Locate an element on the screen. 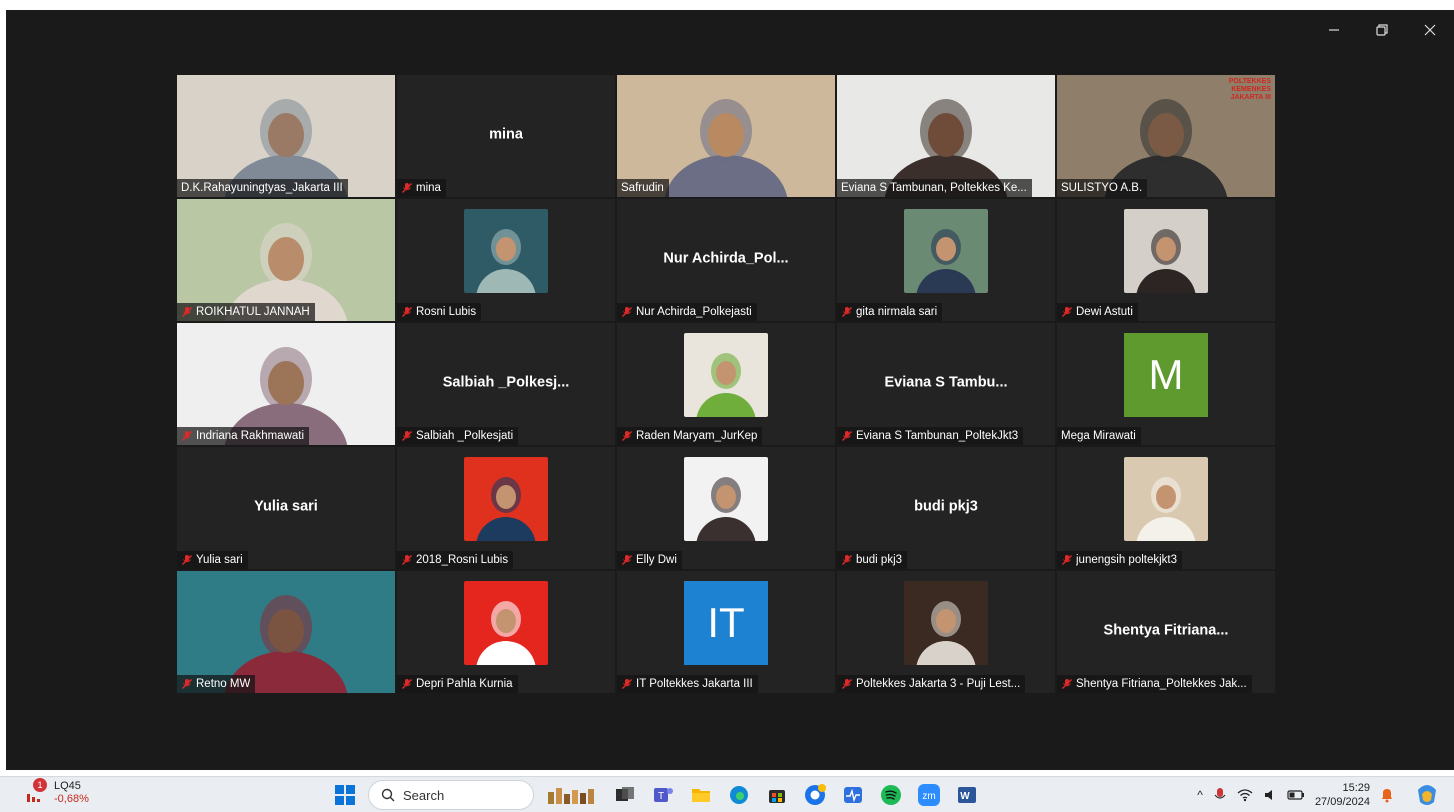  windows-icon is located at coordinates (345, 795).